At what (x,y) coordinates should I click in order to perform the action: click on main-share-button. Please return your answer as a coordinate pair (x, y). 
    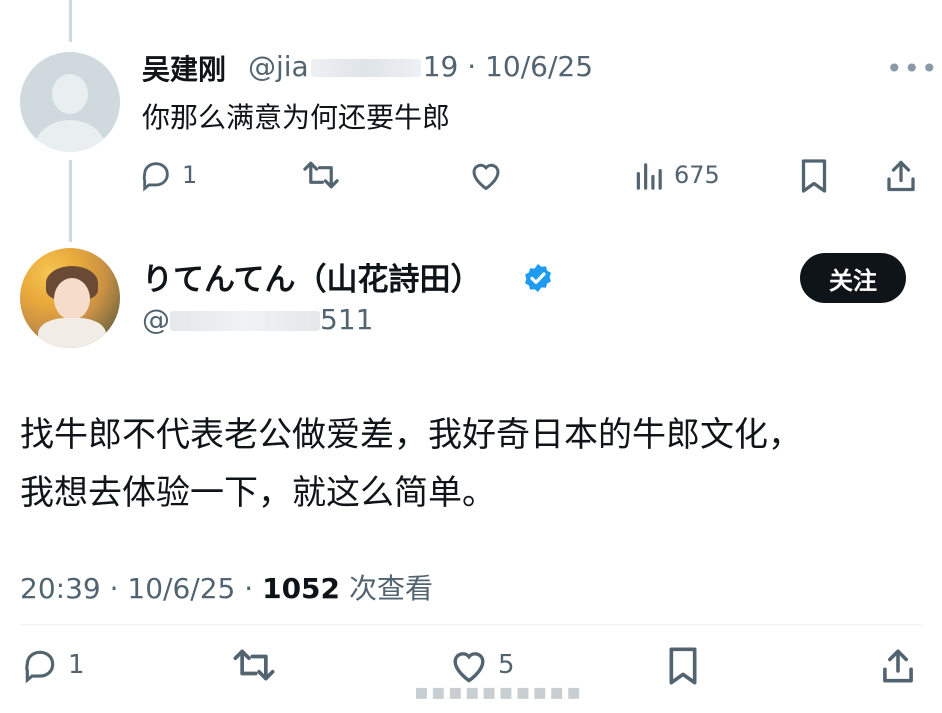
    Looking at the image, I should click on (898, 666).